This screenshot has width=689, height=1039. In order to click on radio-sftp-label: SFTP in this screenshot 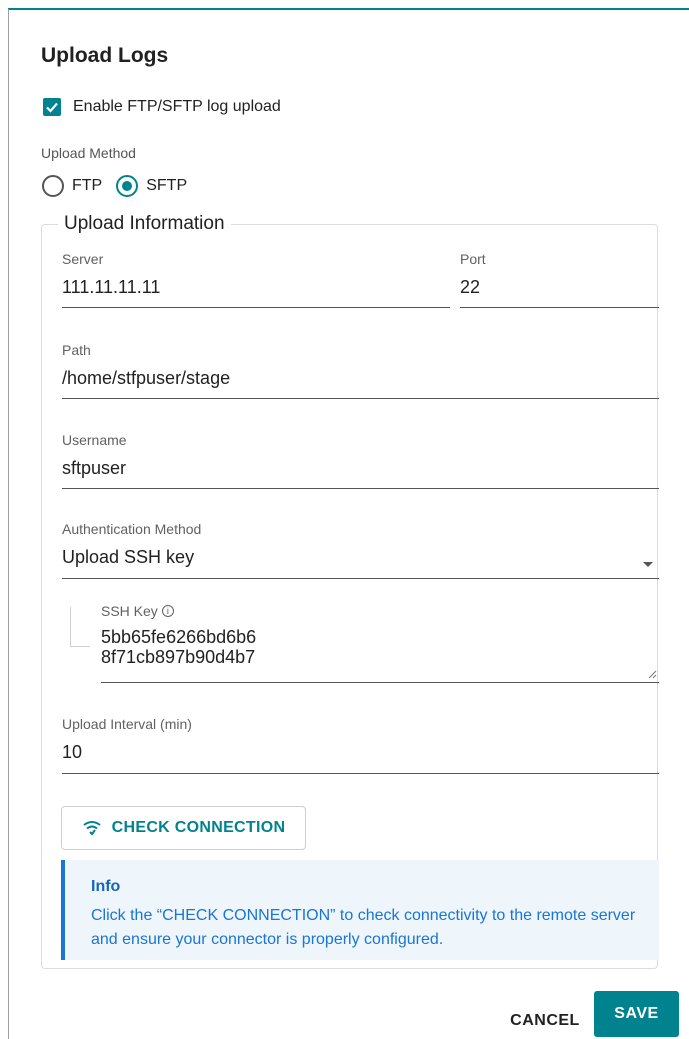, I will do `click(167, 185)`.